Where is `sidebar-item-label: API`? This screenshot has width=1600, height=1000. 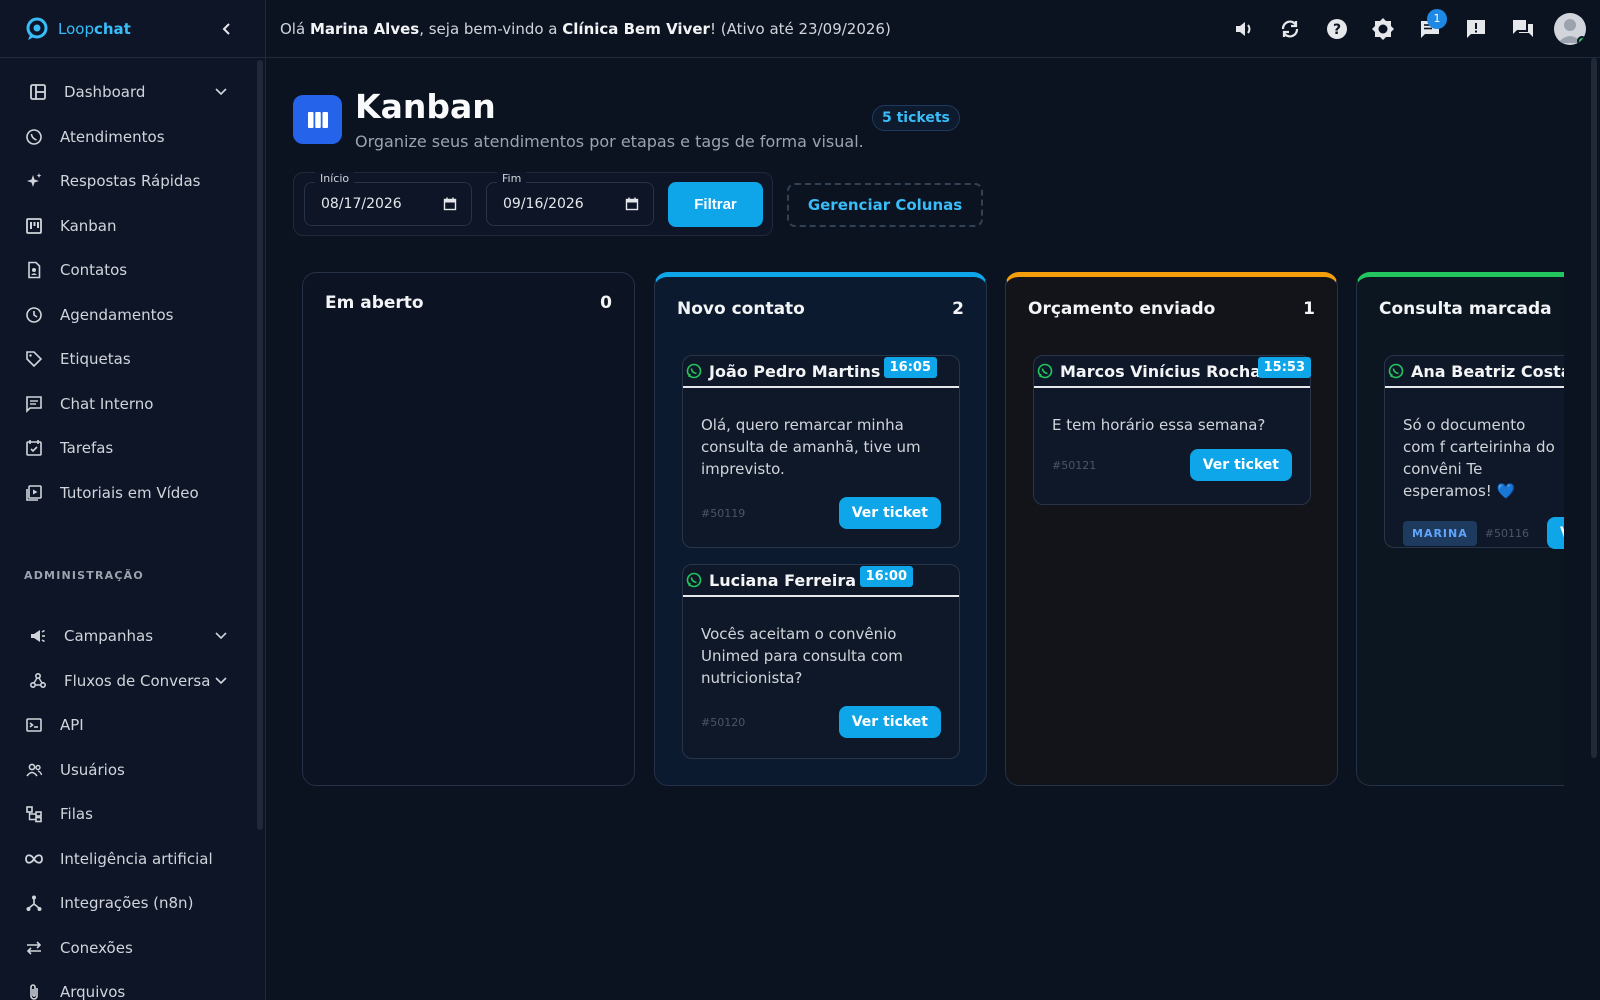
sidebar-item-label: API is located at coordinates (72, 725).